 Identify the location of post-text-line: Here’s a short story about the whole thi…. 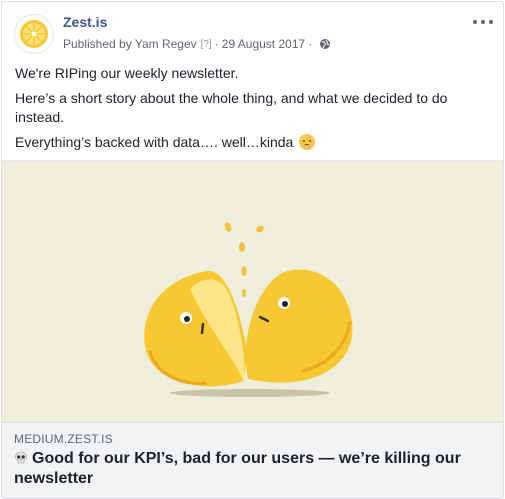
(231, 107).